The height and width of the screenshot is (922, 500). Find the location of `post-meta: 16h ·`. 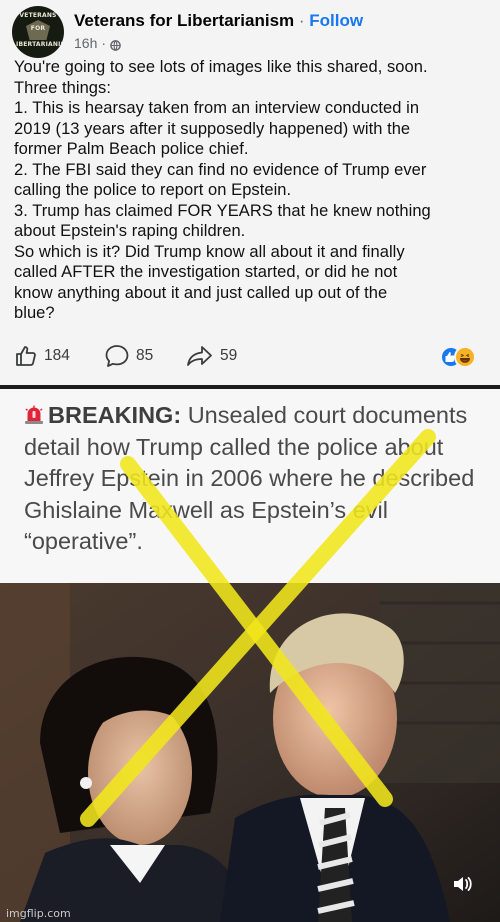

post-meta: 16h · is located at coordinates (97, 43).